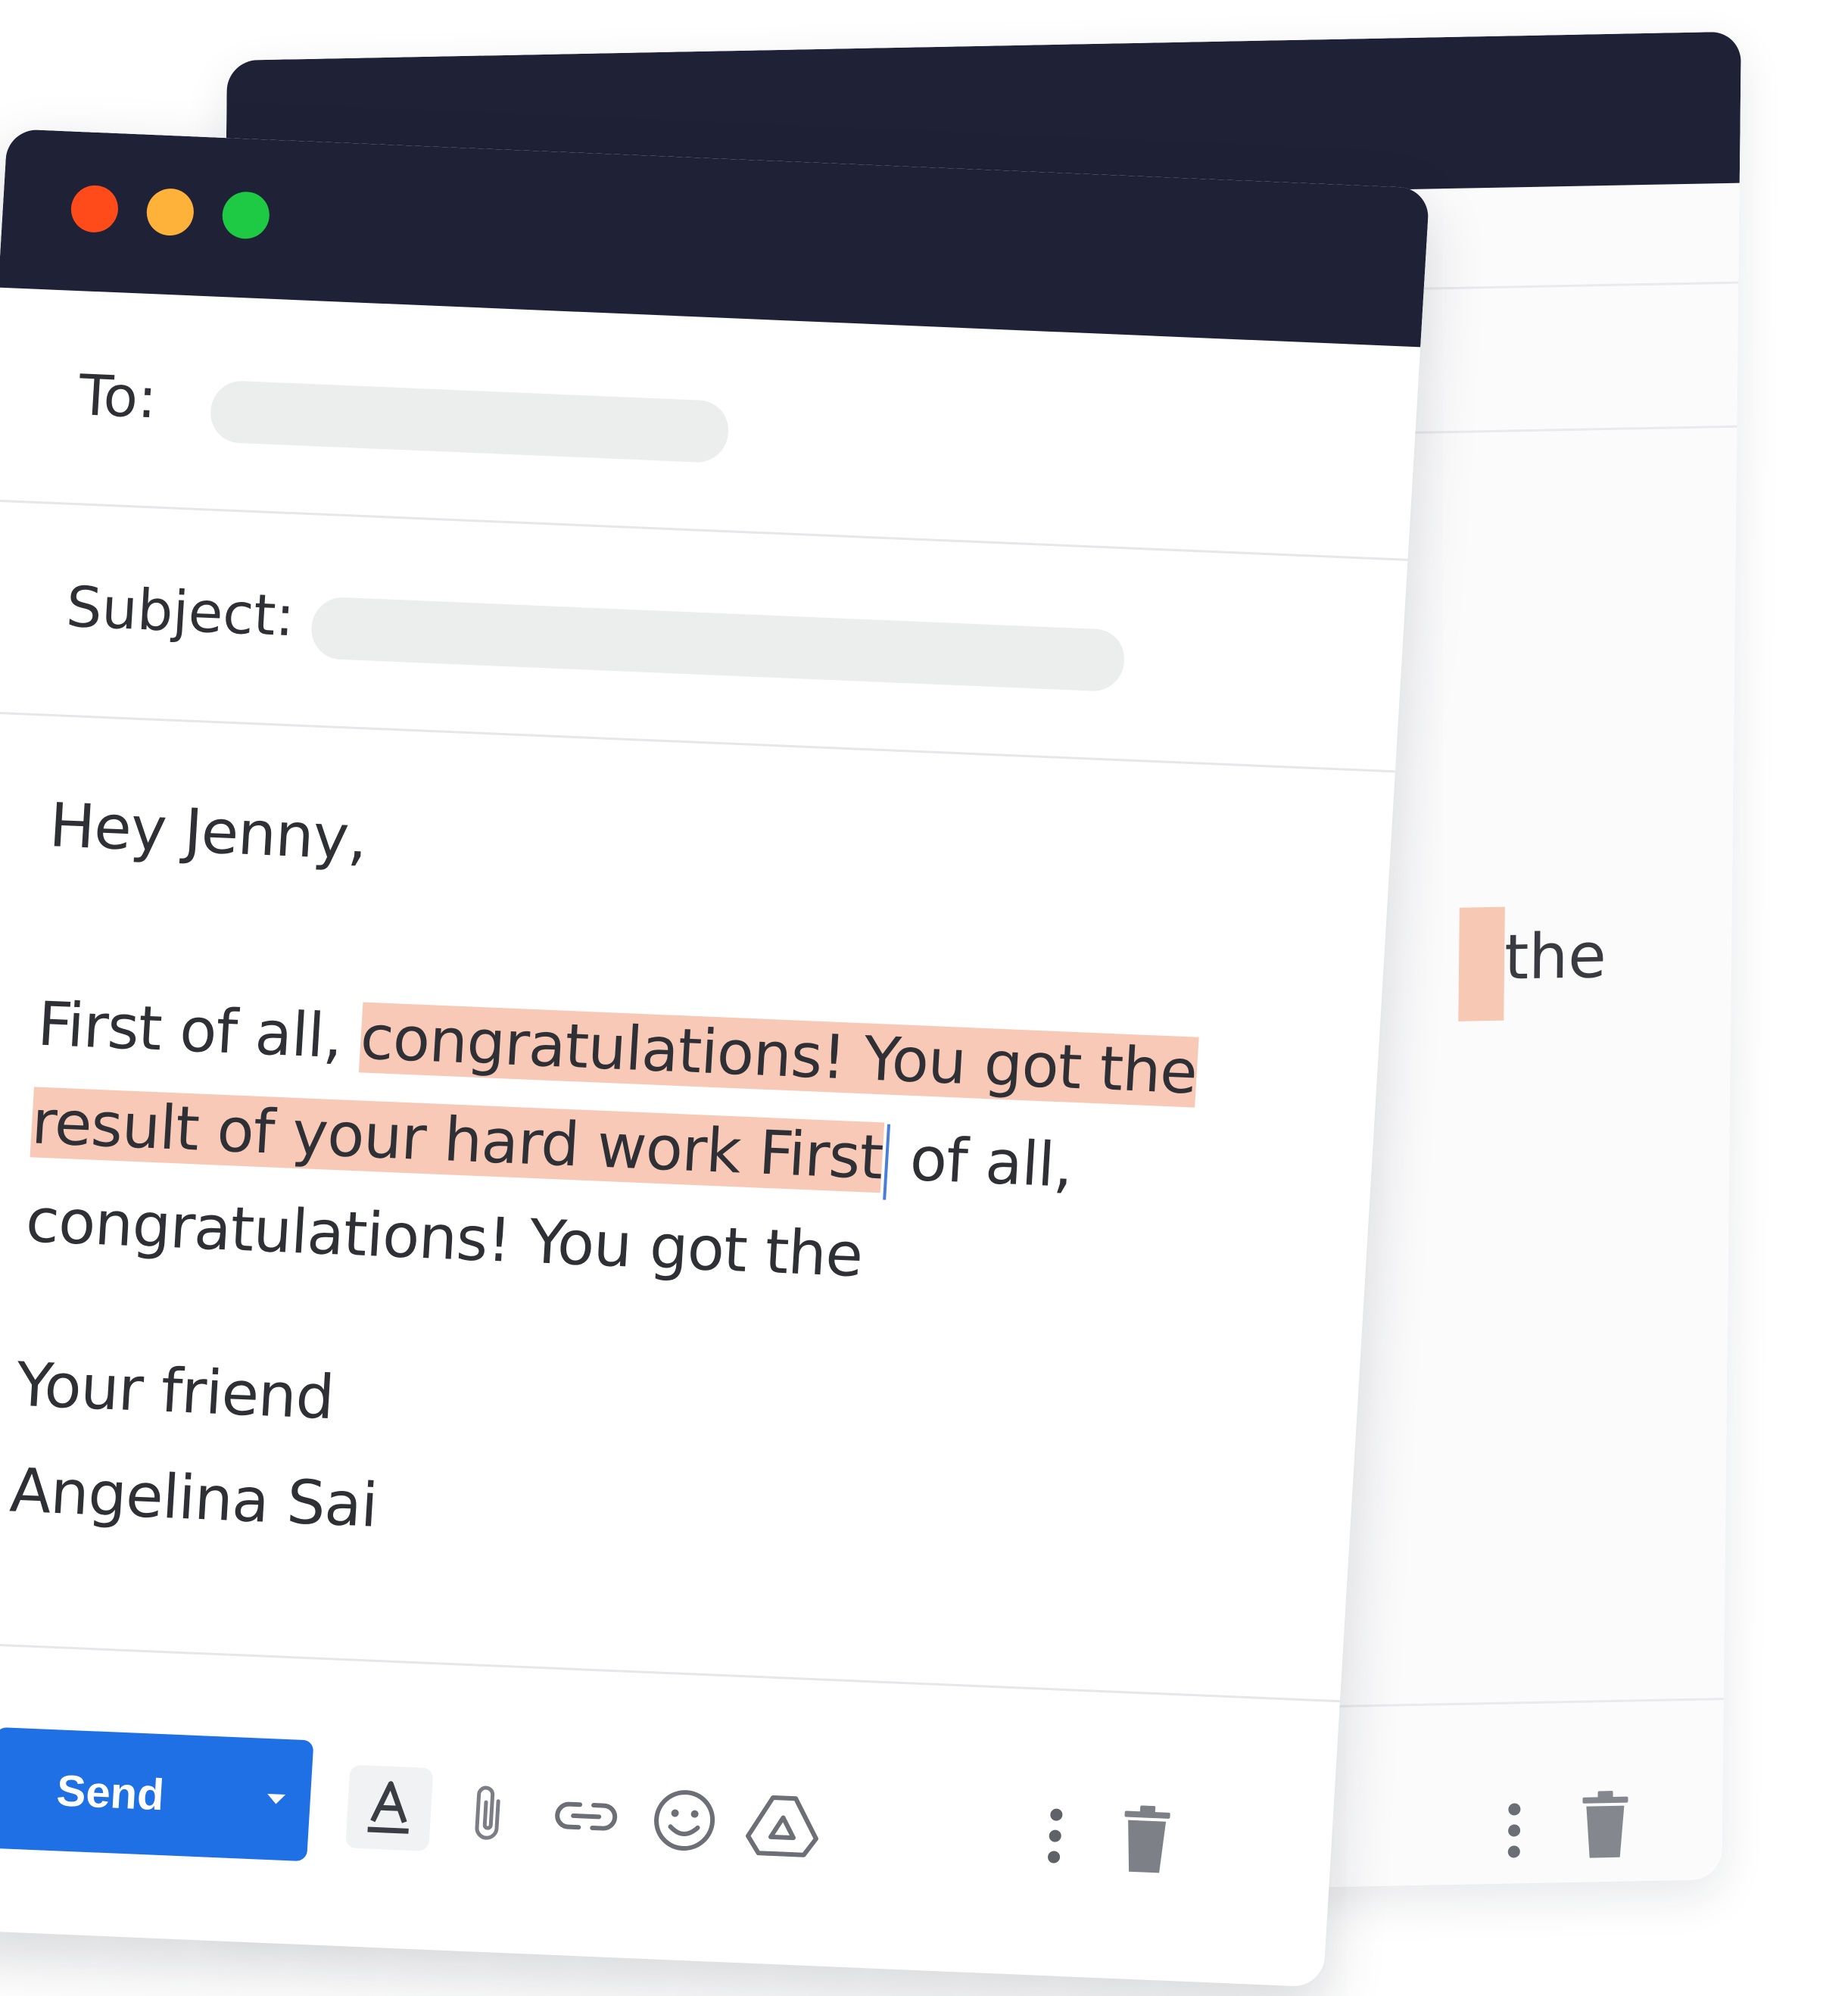  Describe the element at coordinates (718, 645) in the screenshot. I see `subject-input` at that location.